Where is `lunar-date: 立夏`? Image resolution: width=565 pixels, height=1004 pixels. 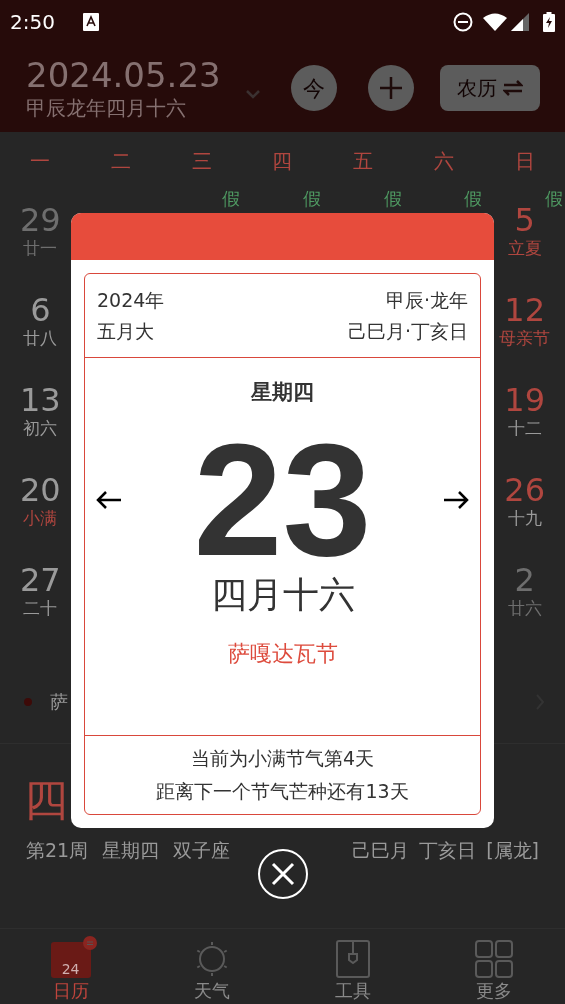 lunar-date: 立夏 is located at coordinates (524, 248).